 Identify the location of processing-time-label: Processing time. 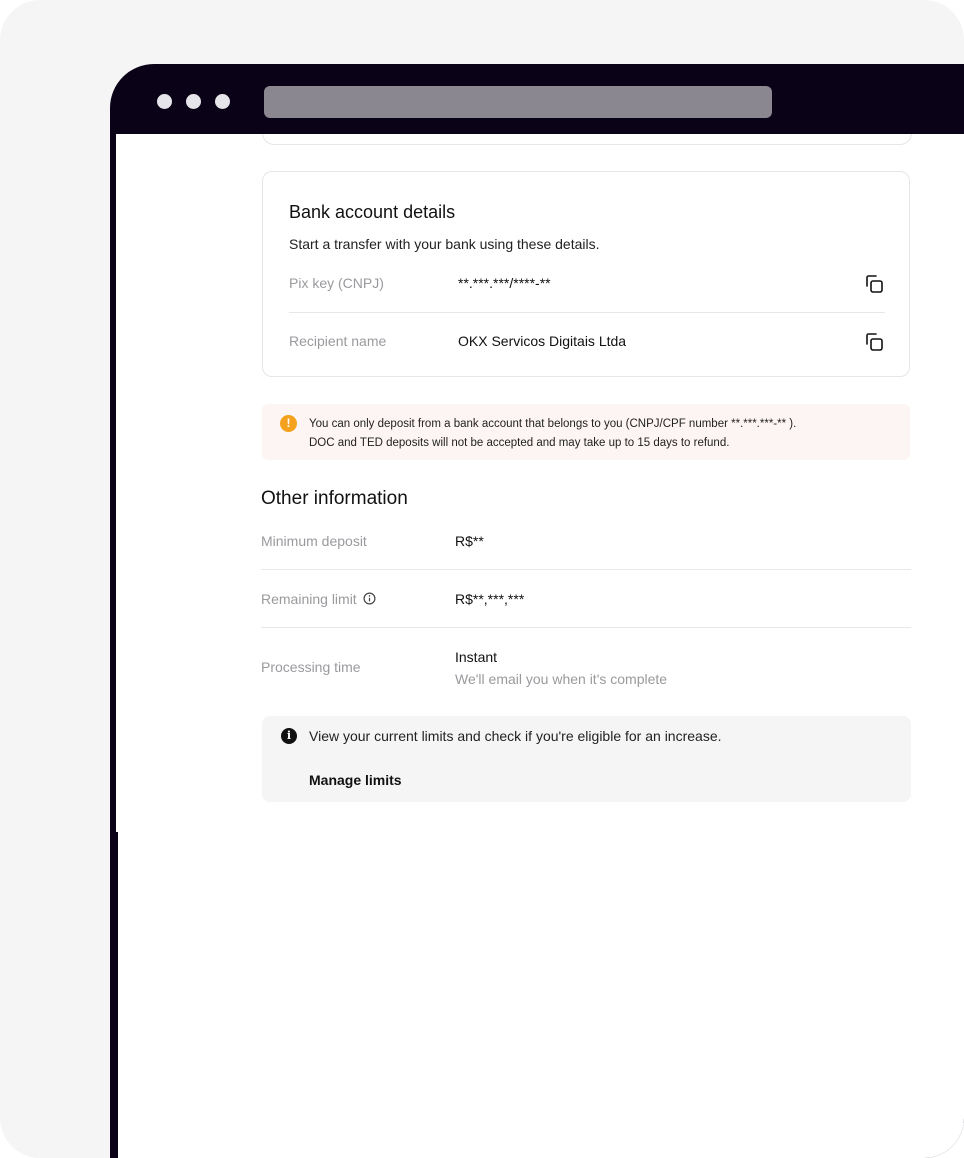
(311, 667).